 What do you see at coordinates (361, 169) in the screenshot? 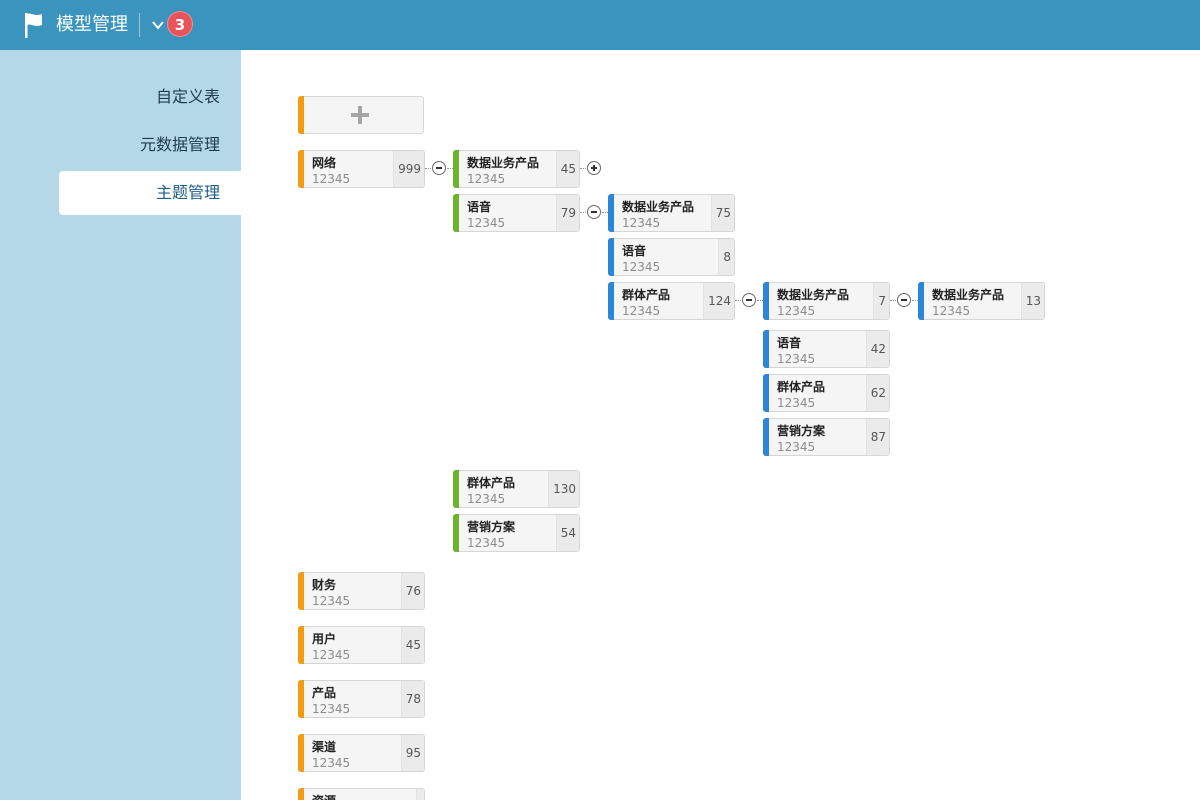
I see `tree-node-network: 网络 12345 999` at bounding box center [361, 169].